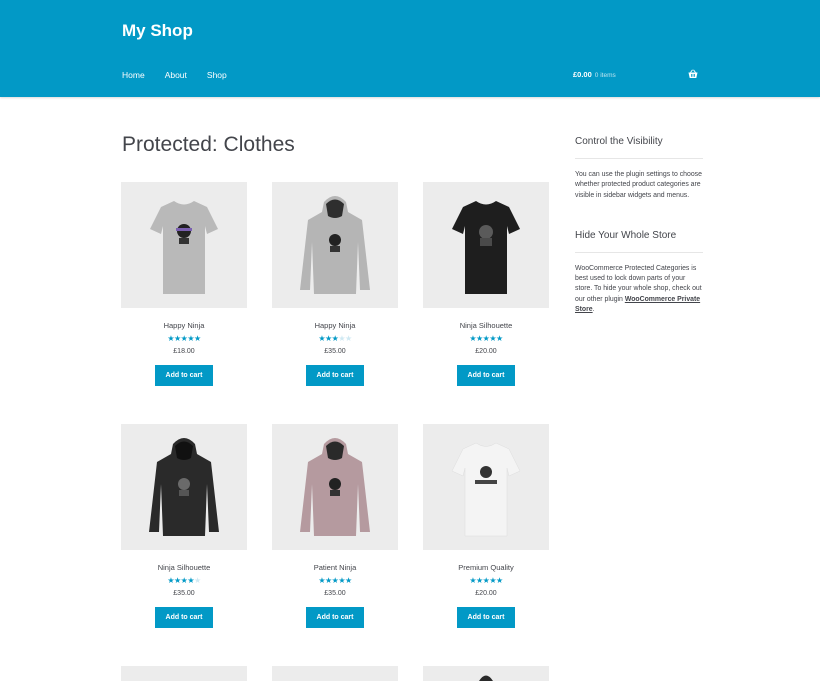 Image resolution: width=820 pixels, height=681 pixels. Describe the element at coordinates (626, 235) in the screenshot. I see `widget-title: Hide Your Whole Store` at that location.